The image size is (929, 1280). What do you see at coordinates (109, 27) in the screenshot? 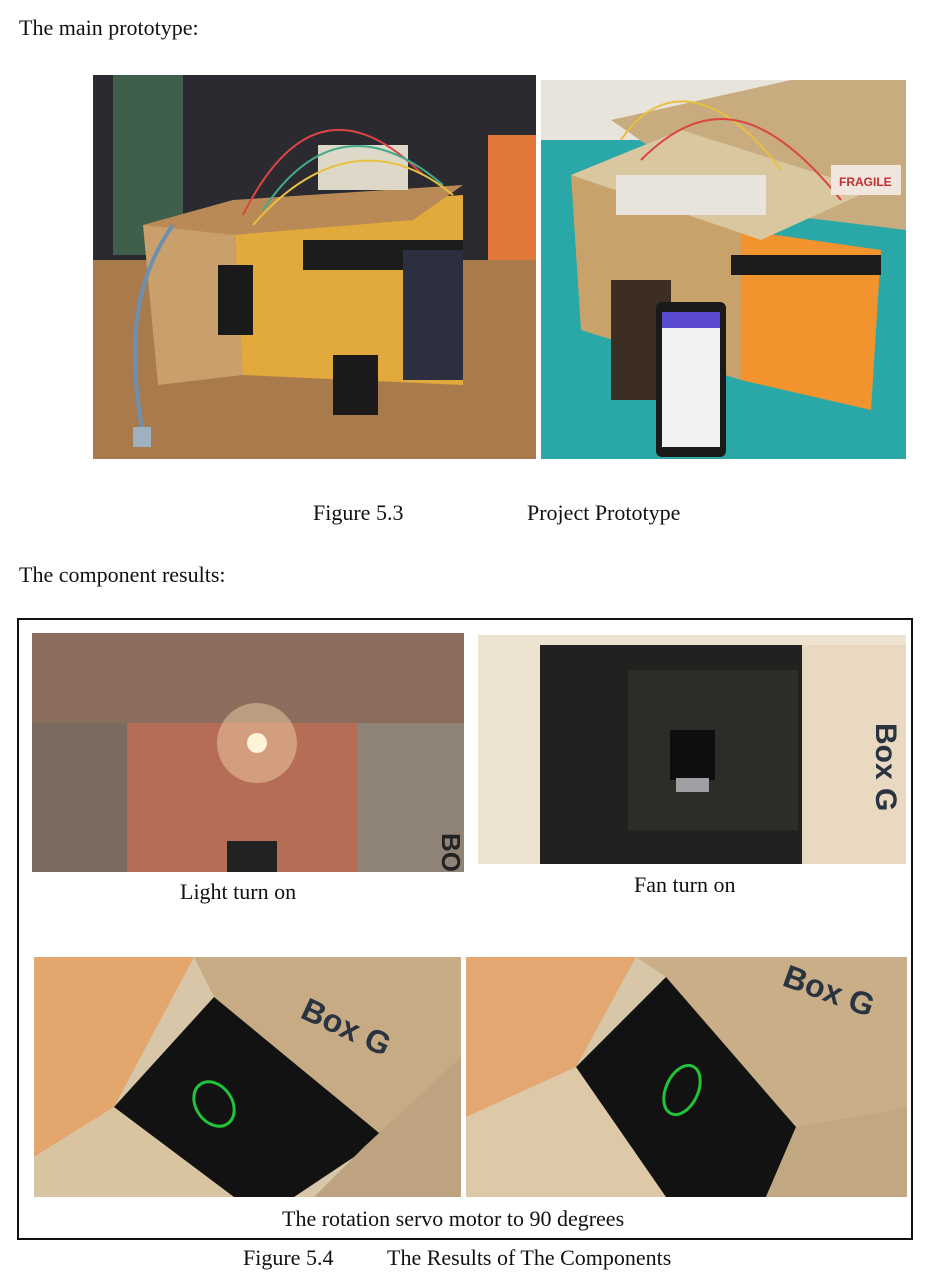
I see `section-intro-prototype: The main prototype:` at bounding box center [109, 27].